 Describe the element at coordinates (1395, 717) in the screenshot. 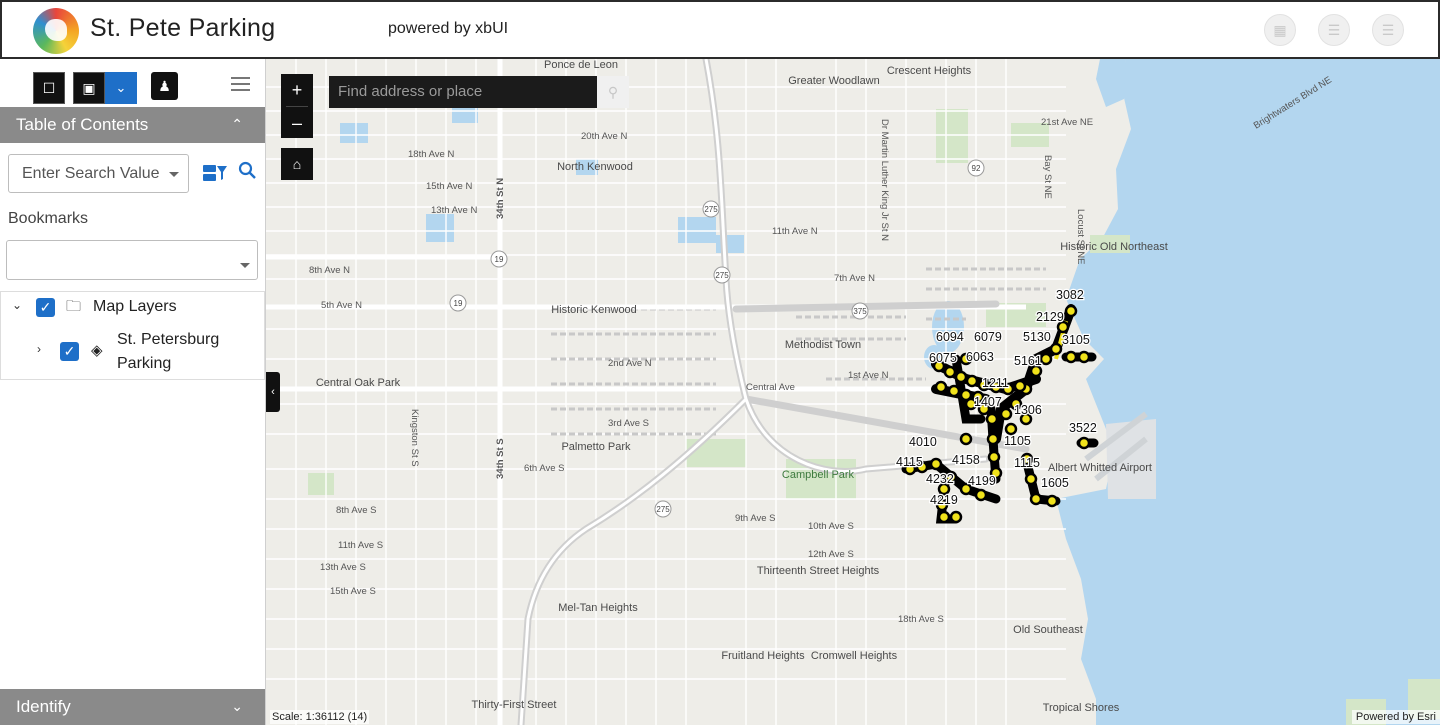

I see `attribution: Powered by Esri` at that location.